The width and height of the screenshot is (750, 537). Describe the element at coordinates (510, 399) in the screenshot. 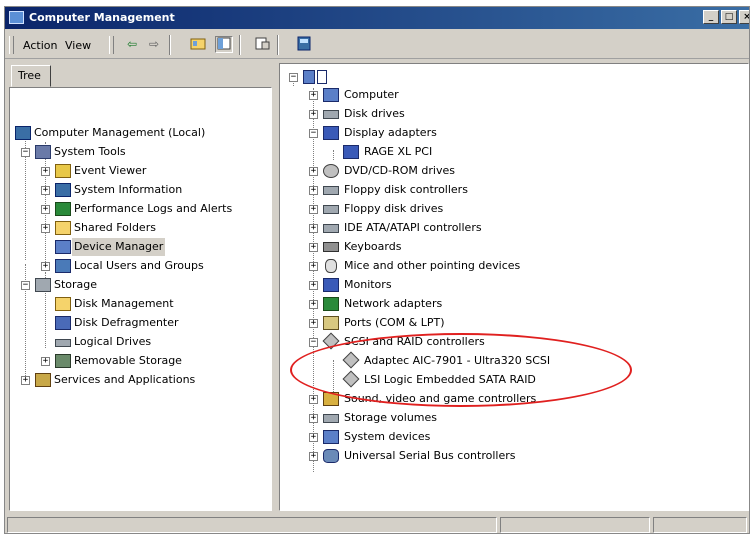

I see `device-category: + Sound, video and game controllers` at that location.